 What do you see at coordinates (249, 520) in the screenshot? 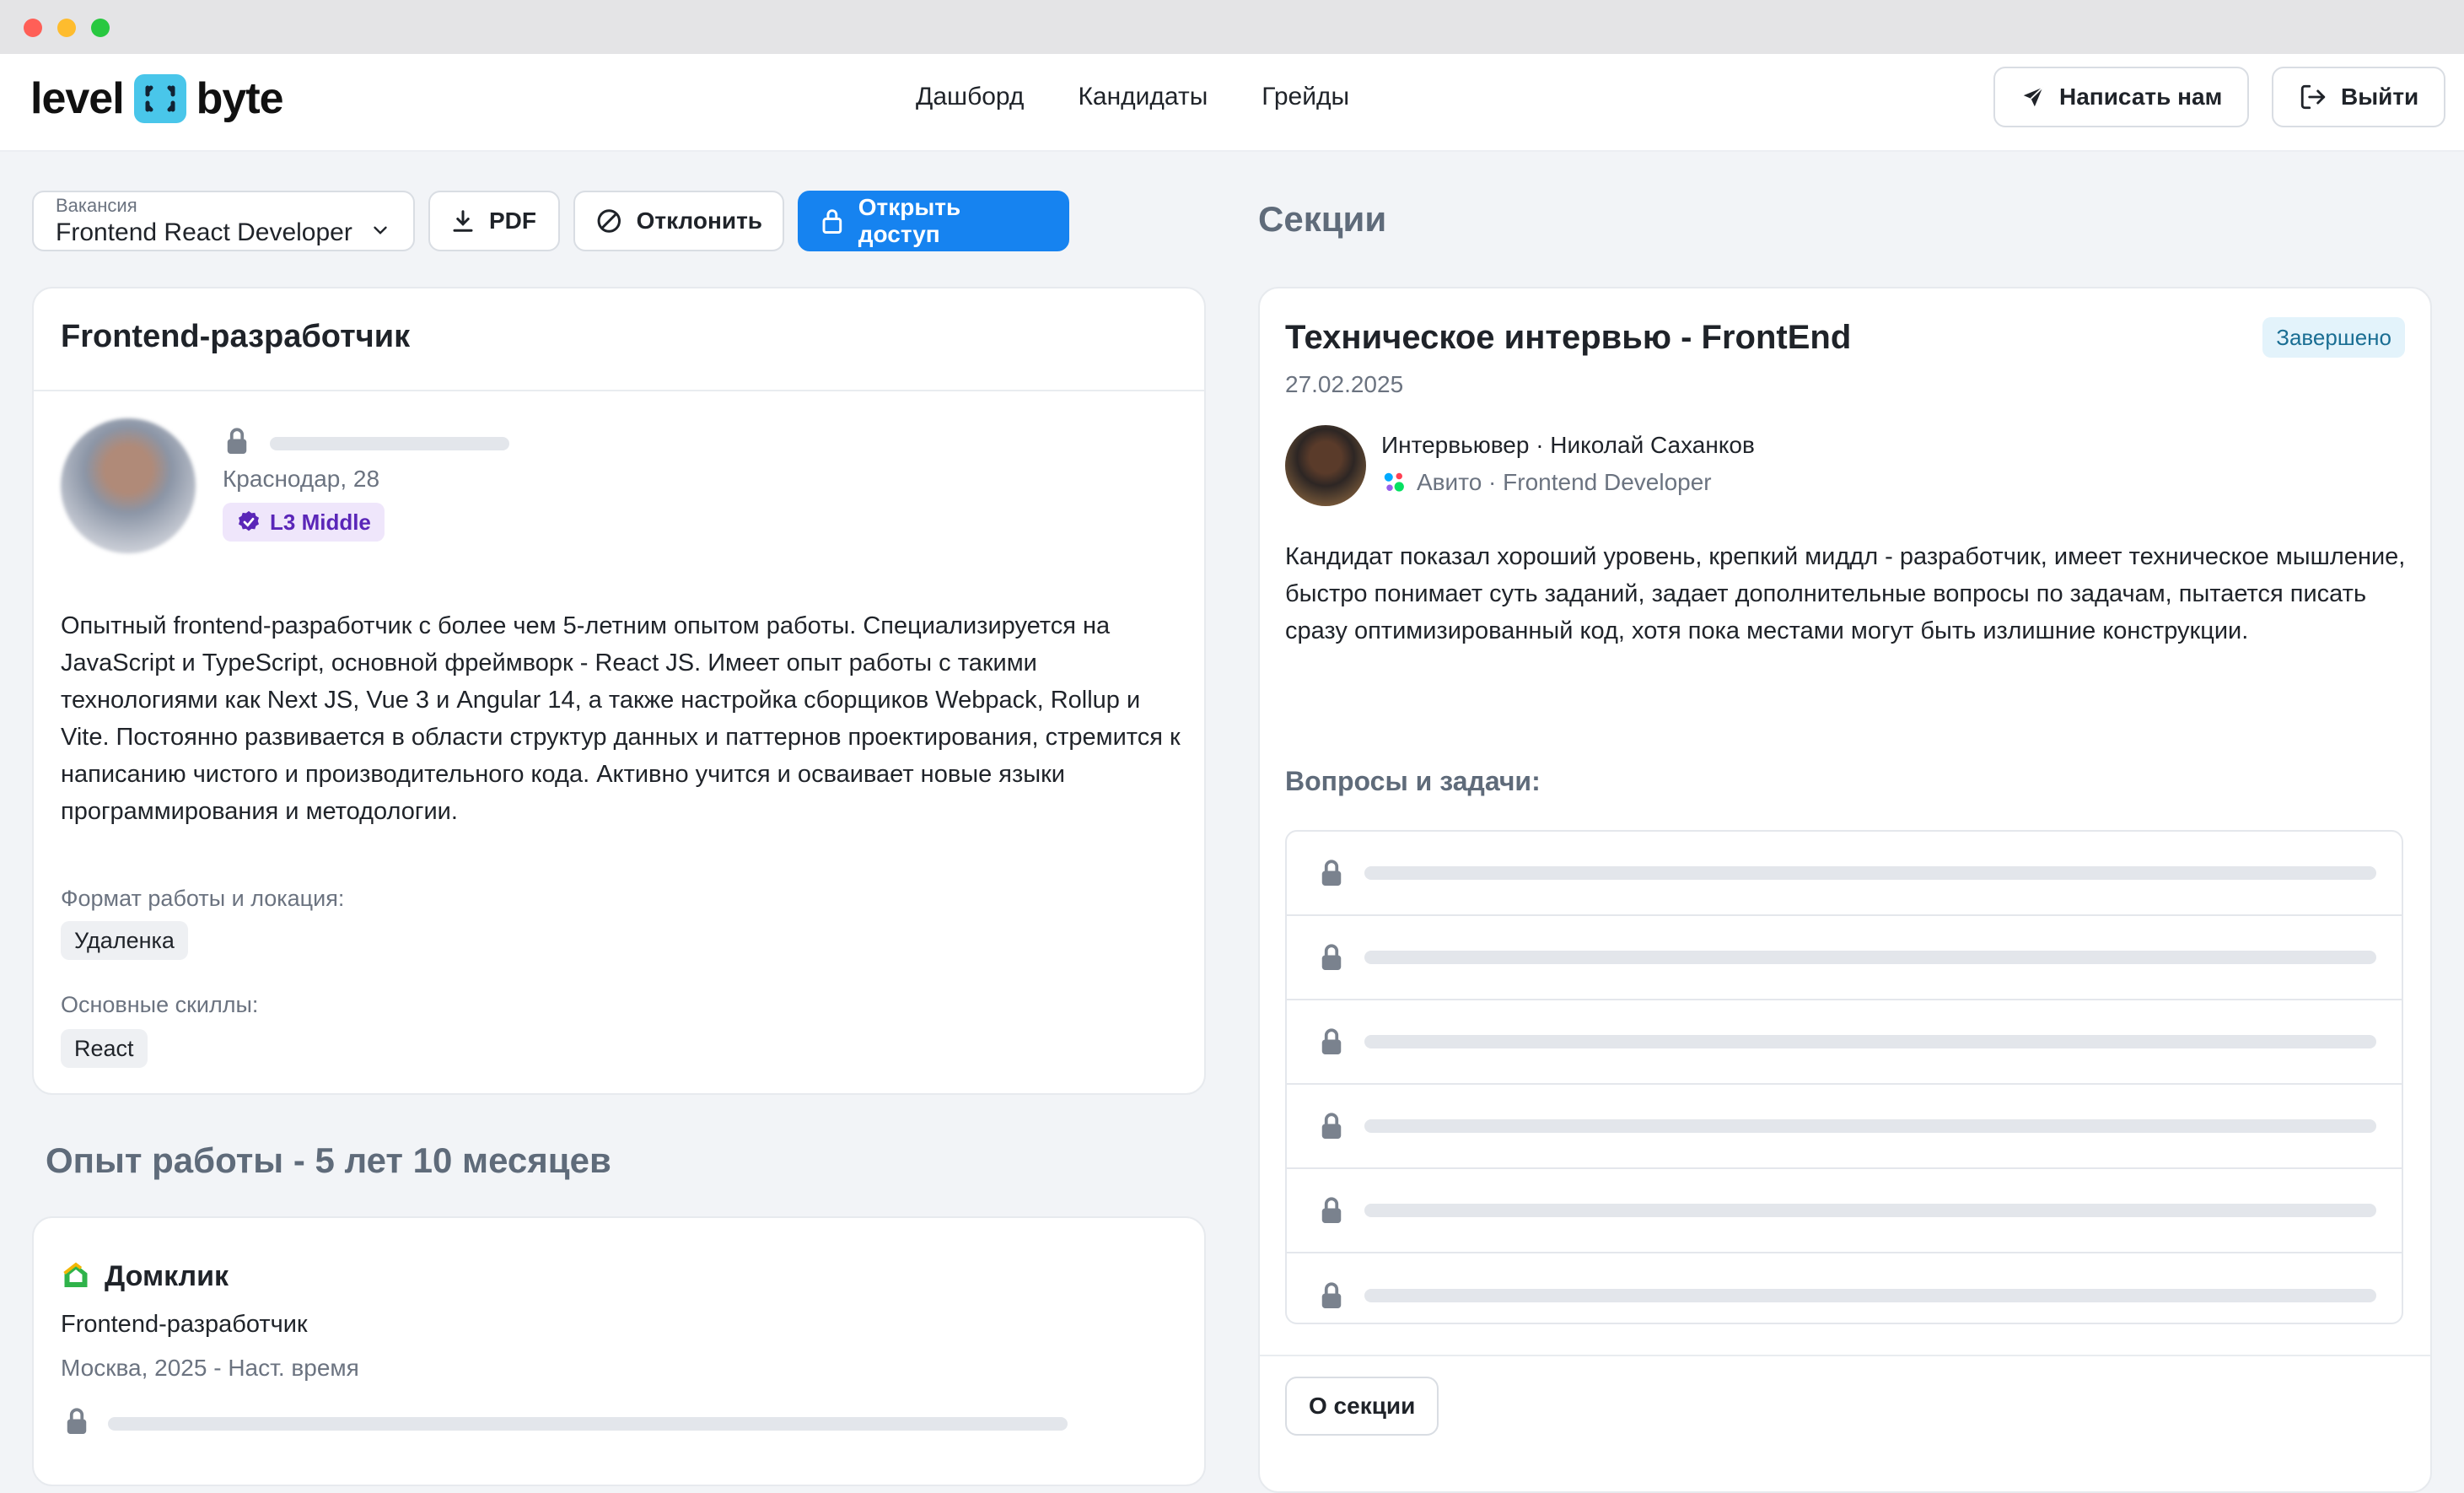
I see `verified-badge-icon` at bounding box center [249, 520].